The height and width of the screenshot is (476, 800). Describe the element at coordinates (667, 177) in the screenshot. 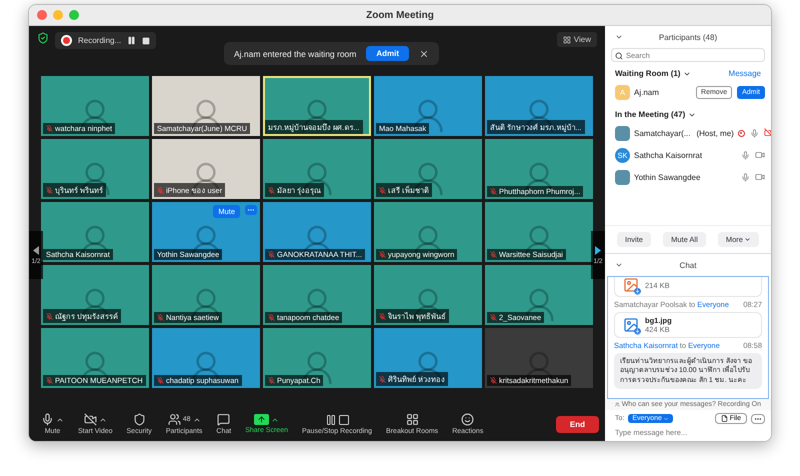

I see `participant-name: Yothin Sawangdee` at that location.